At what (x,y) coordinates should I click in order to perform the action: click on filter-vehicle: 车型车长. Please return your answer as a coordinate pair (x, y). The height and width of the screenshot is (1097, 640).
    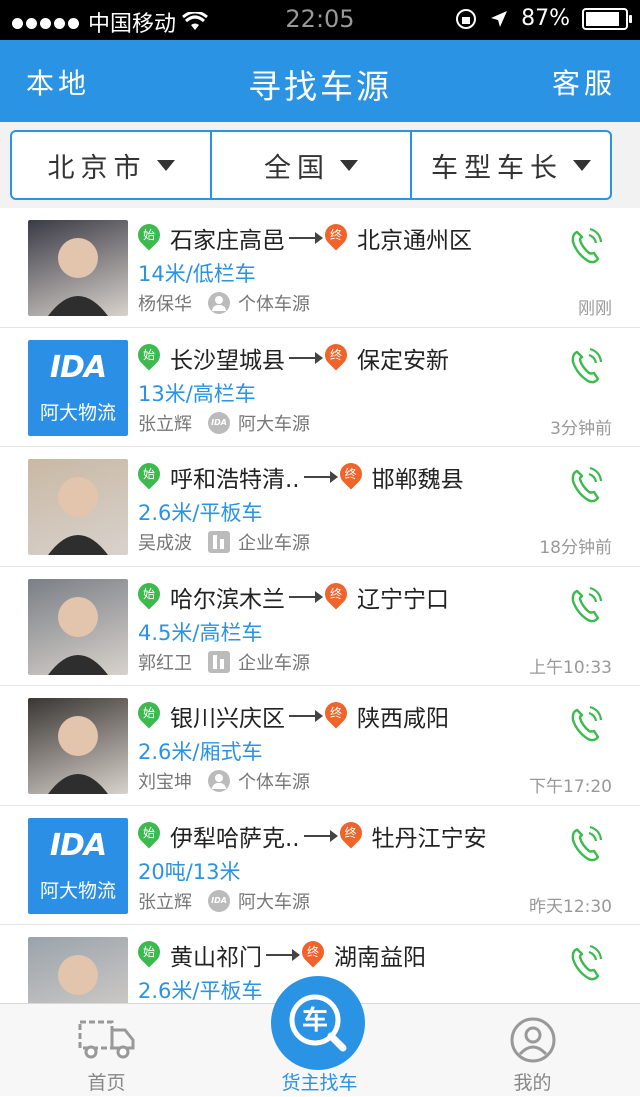
    Looking at the image, I should click on (511, 165).